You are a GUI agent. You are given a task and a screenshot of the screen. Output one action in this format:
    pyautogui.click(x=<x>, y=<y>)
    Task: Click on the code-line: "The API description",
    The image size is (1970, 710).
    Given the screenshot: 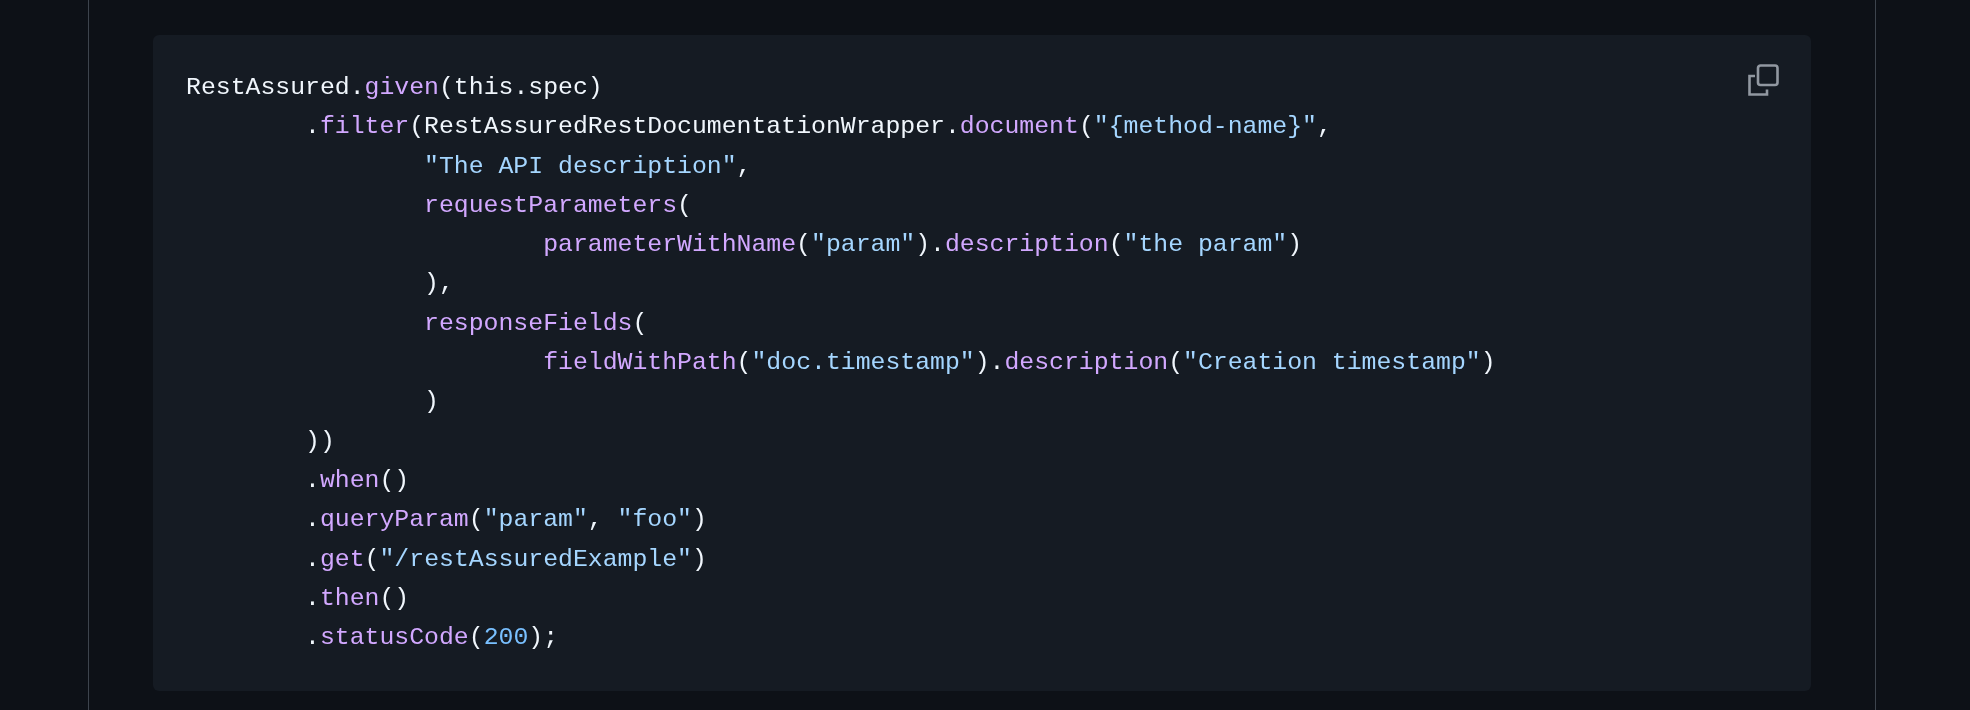 What is the action you would take?
    pyautogui.click(x=587, y=166)
    